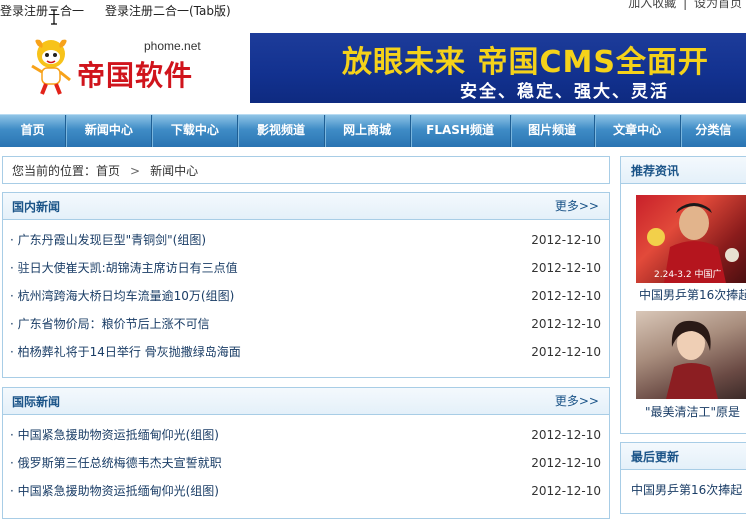 This screenshot has width=746, height=519. Describe the element at coordinates (172, 46) in the screenshot. I see `site-url: phome.net` at that location.